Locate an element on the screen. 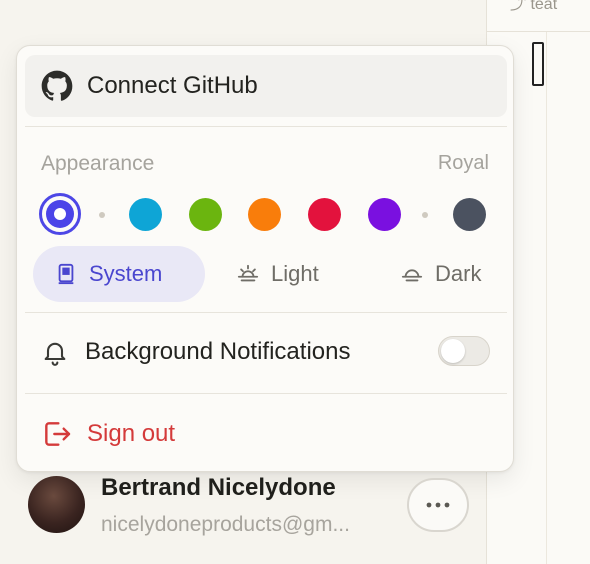 Image resolution: width=590 pixels, height=564 pixels. current-theme-name: Royal is located at coordinates (463, 163).